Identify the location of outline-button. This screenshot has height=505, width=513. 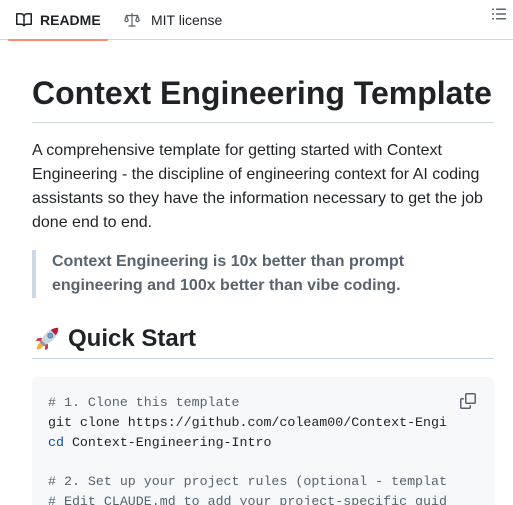
(499, 16).